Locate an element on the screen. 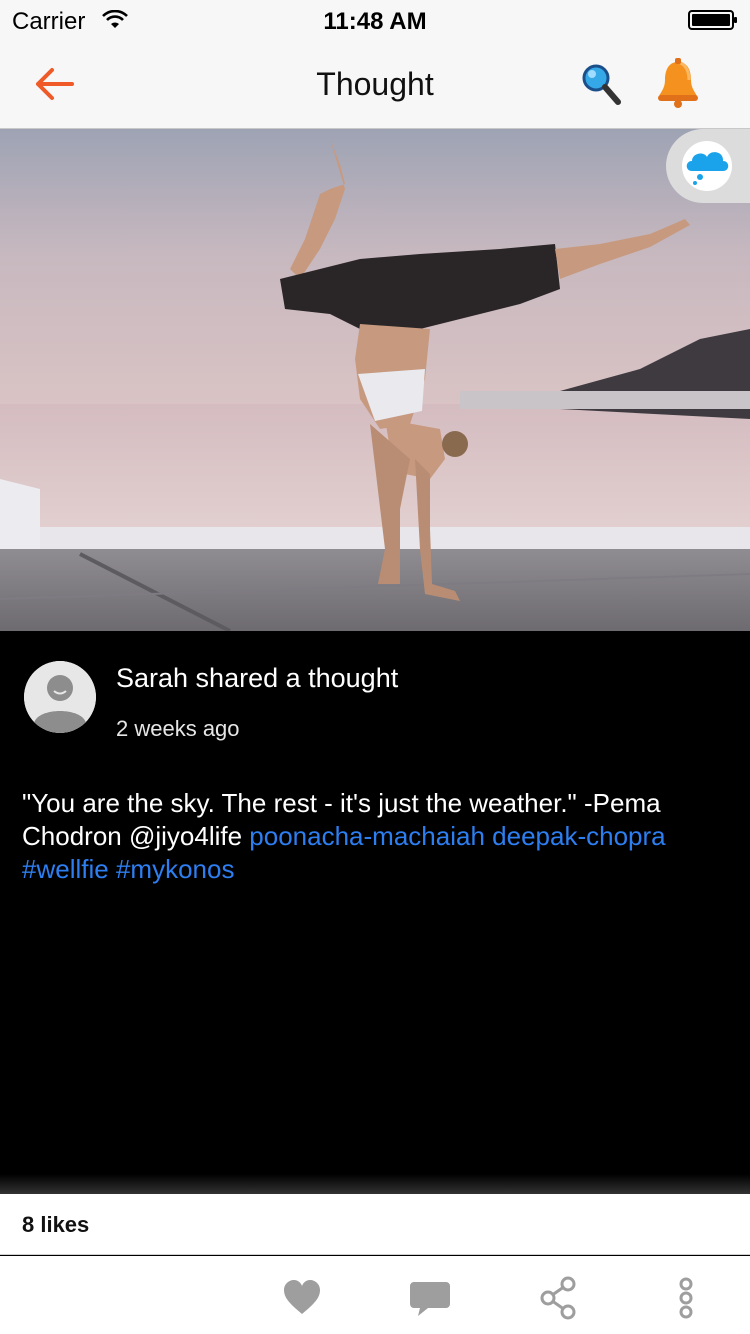 This screenshot has width=750, height=1334. thought-cloud-icon is located at coordinates (707, 168).